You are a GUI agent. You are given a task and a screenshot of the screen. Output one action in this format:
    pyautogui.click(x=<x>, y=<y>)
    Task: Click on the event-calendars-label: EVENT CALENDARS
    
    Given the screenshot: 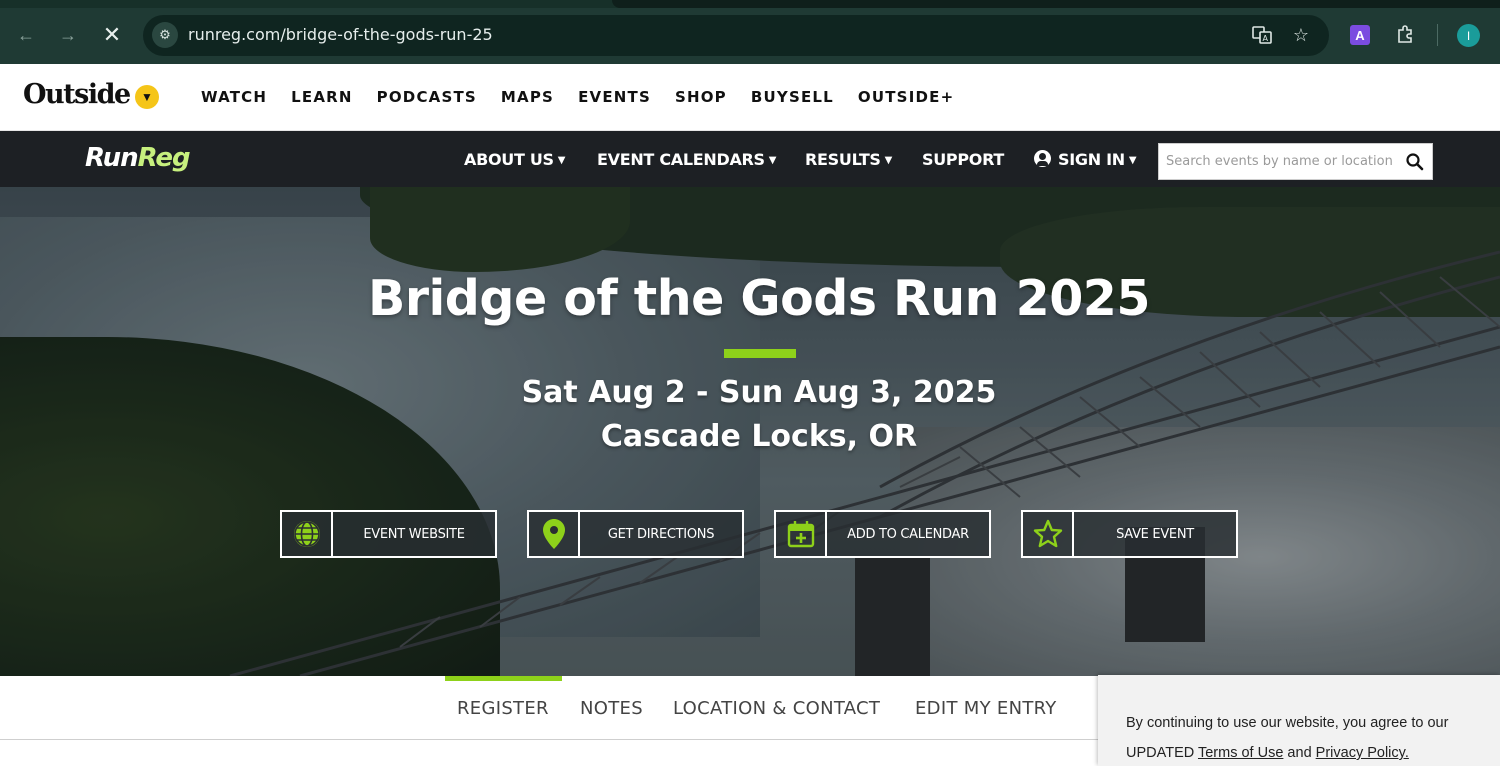 What is the action you would take?
    pyautogui.click(x=681, y=159)
    